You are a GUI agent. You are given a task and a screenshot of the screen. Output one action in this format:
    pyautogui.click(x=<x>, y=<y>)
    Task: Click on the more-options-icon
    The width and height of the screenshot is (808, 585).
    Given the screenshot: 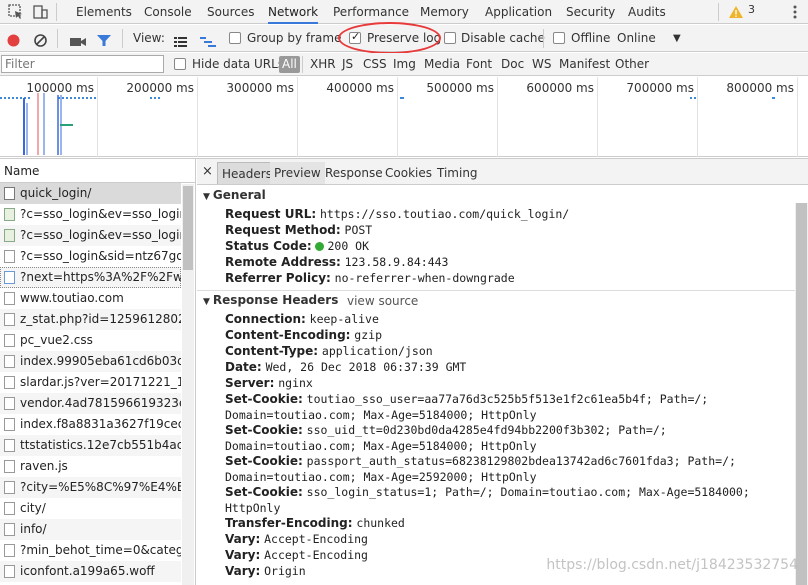 What is the action you would take?
    pyautogui.click(x=795, y=12)
    